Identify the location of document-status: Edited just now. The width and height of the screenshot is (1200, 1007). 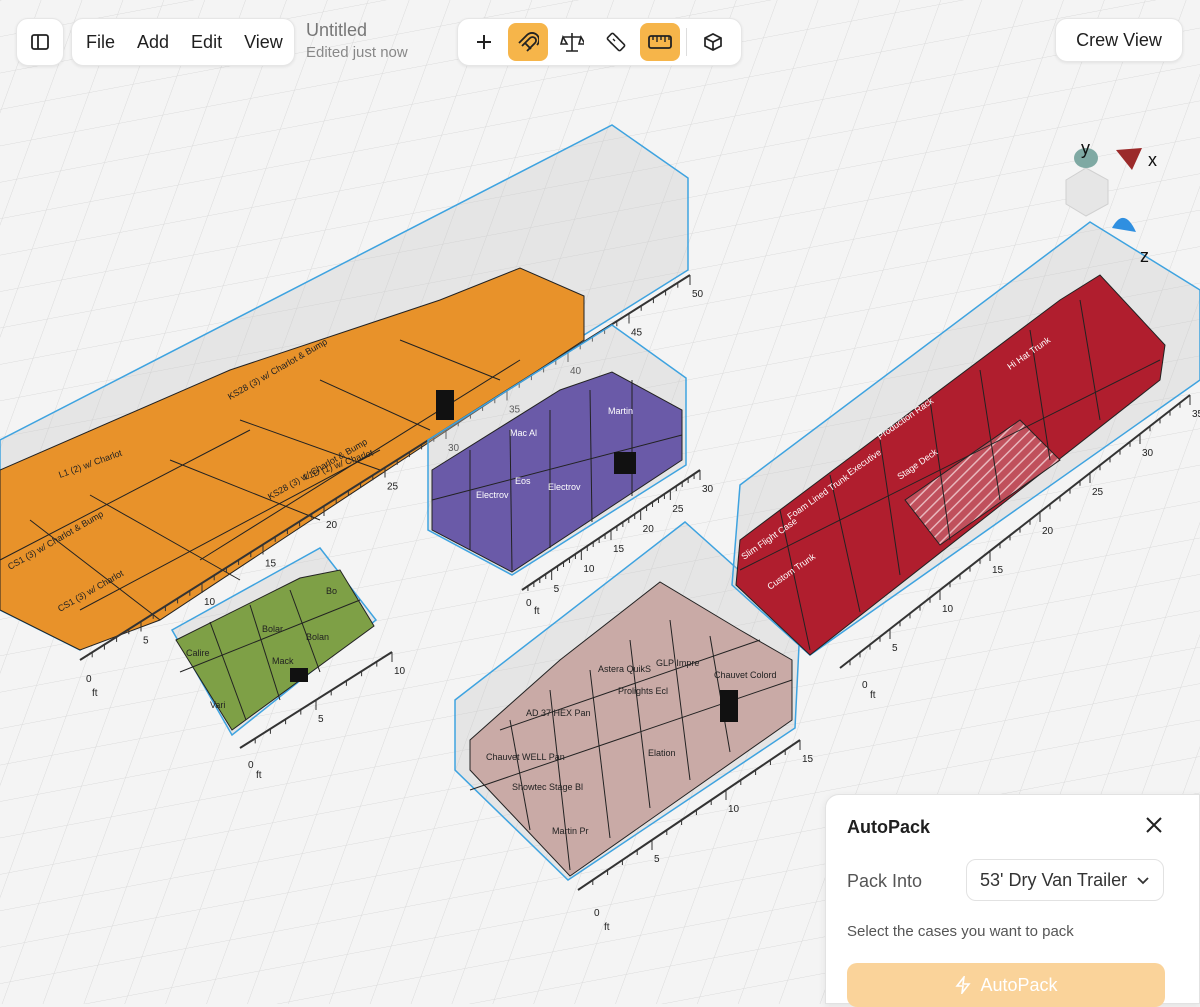
(357, 52).